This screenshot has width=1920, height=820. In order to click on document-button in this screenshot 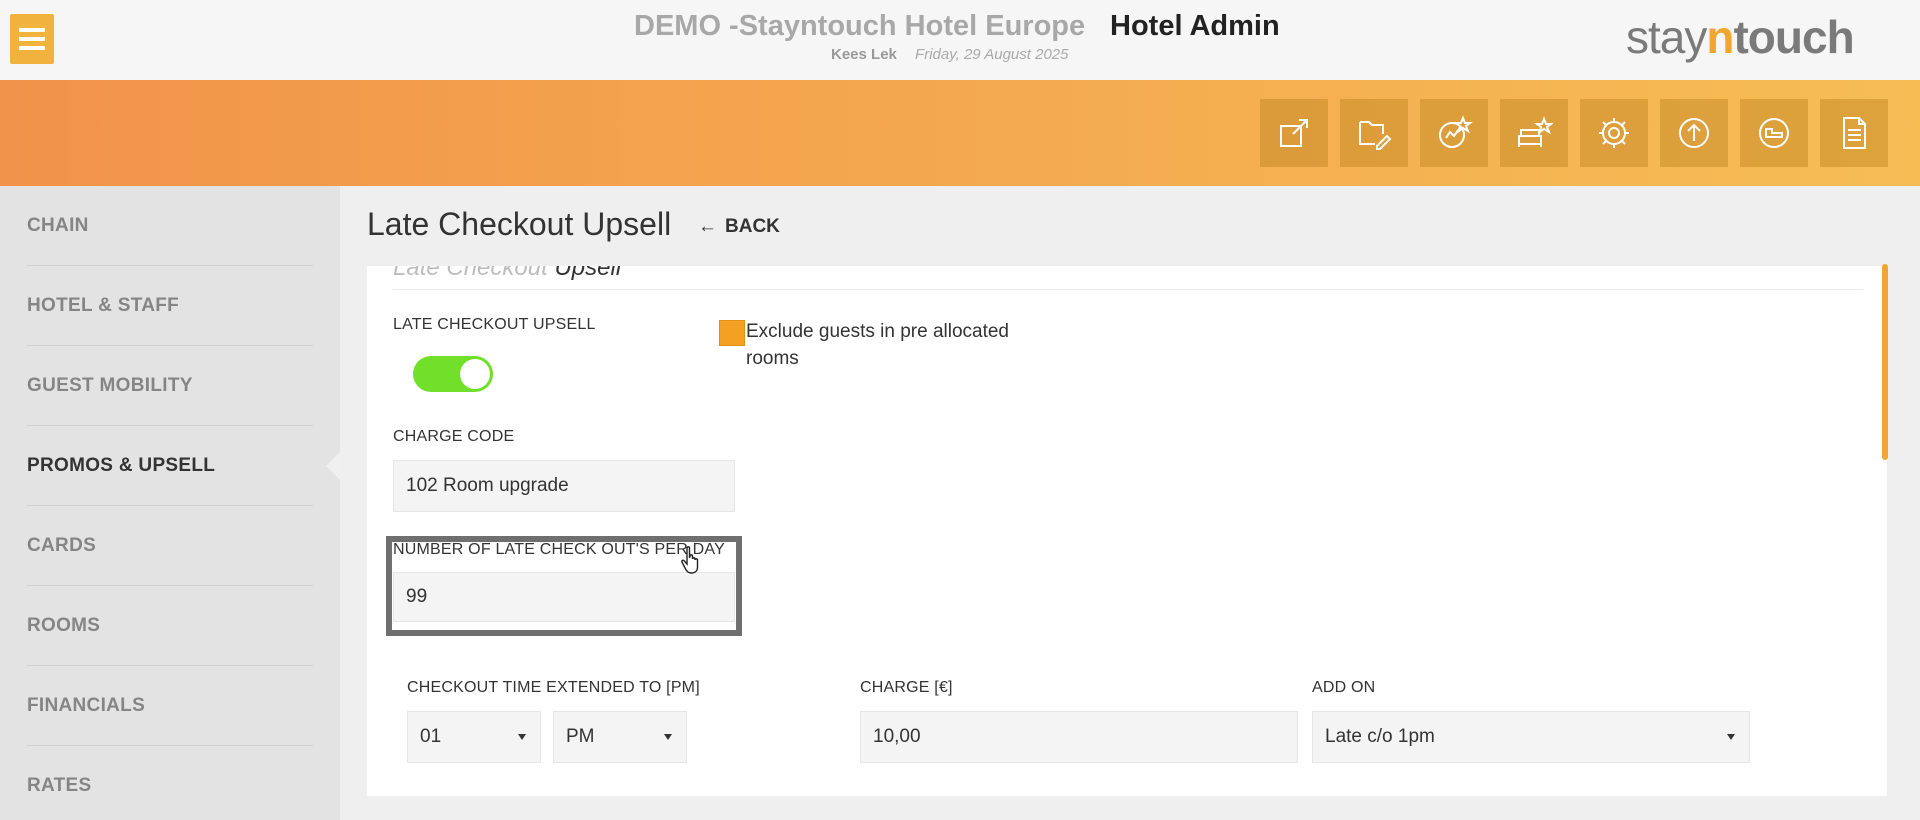, I will do `click(1854, 133)`.